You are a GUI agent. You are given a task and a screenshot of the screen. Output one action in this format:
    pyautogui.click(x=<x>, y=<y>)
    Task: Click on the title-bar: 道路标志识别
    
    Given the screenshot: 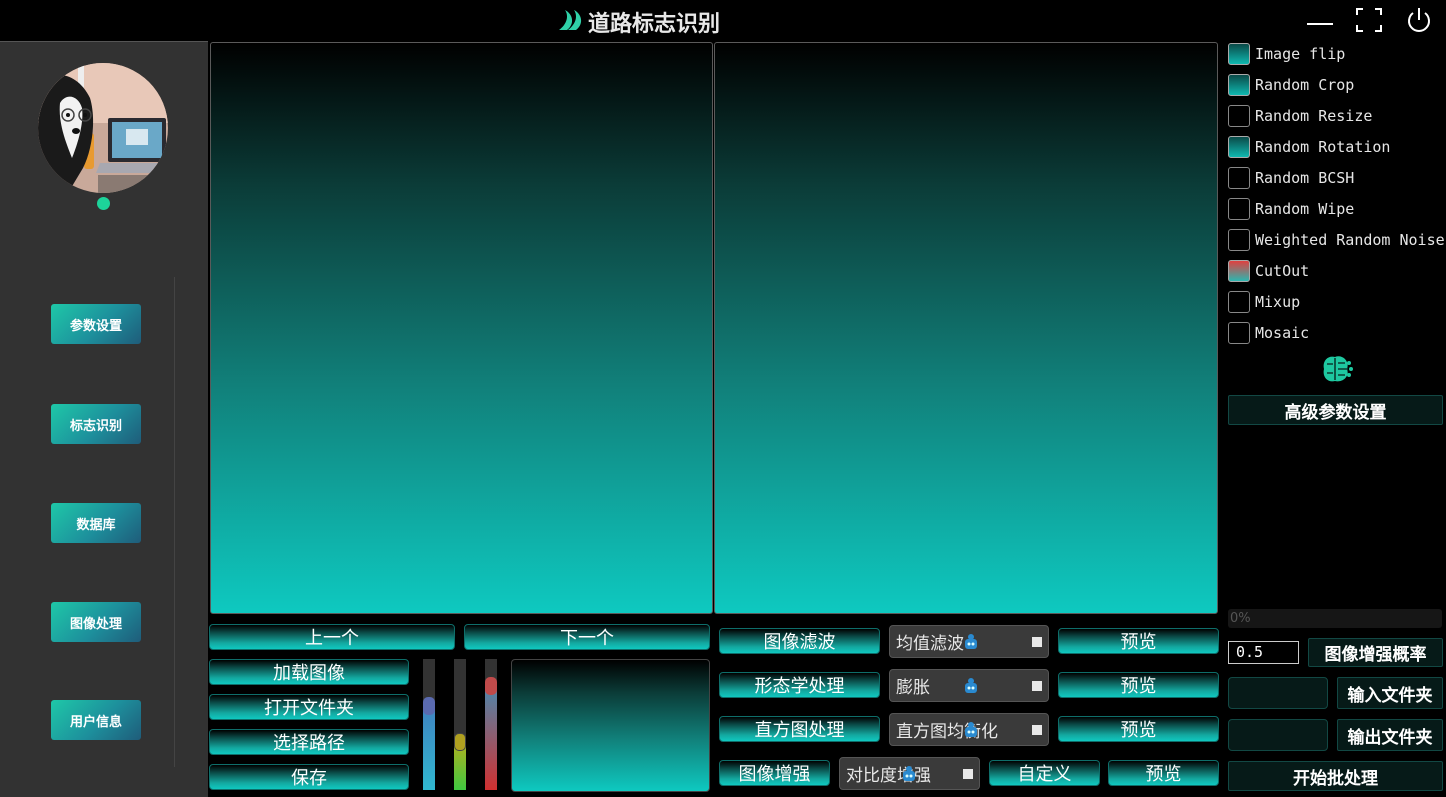 What is the action you would take?
    pyautogui.click(x=723, y=20)
    